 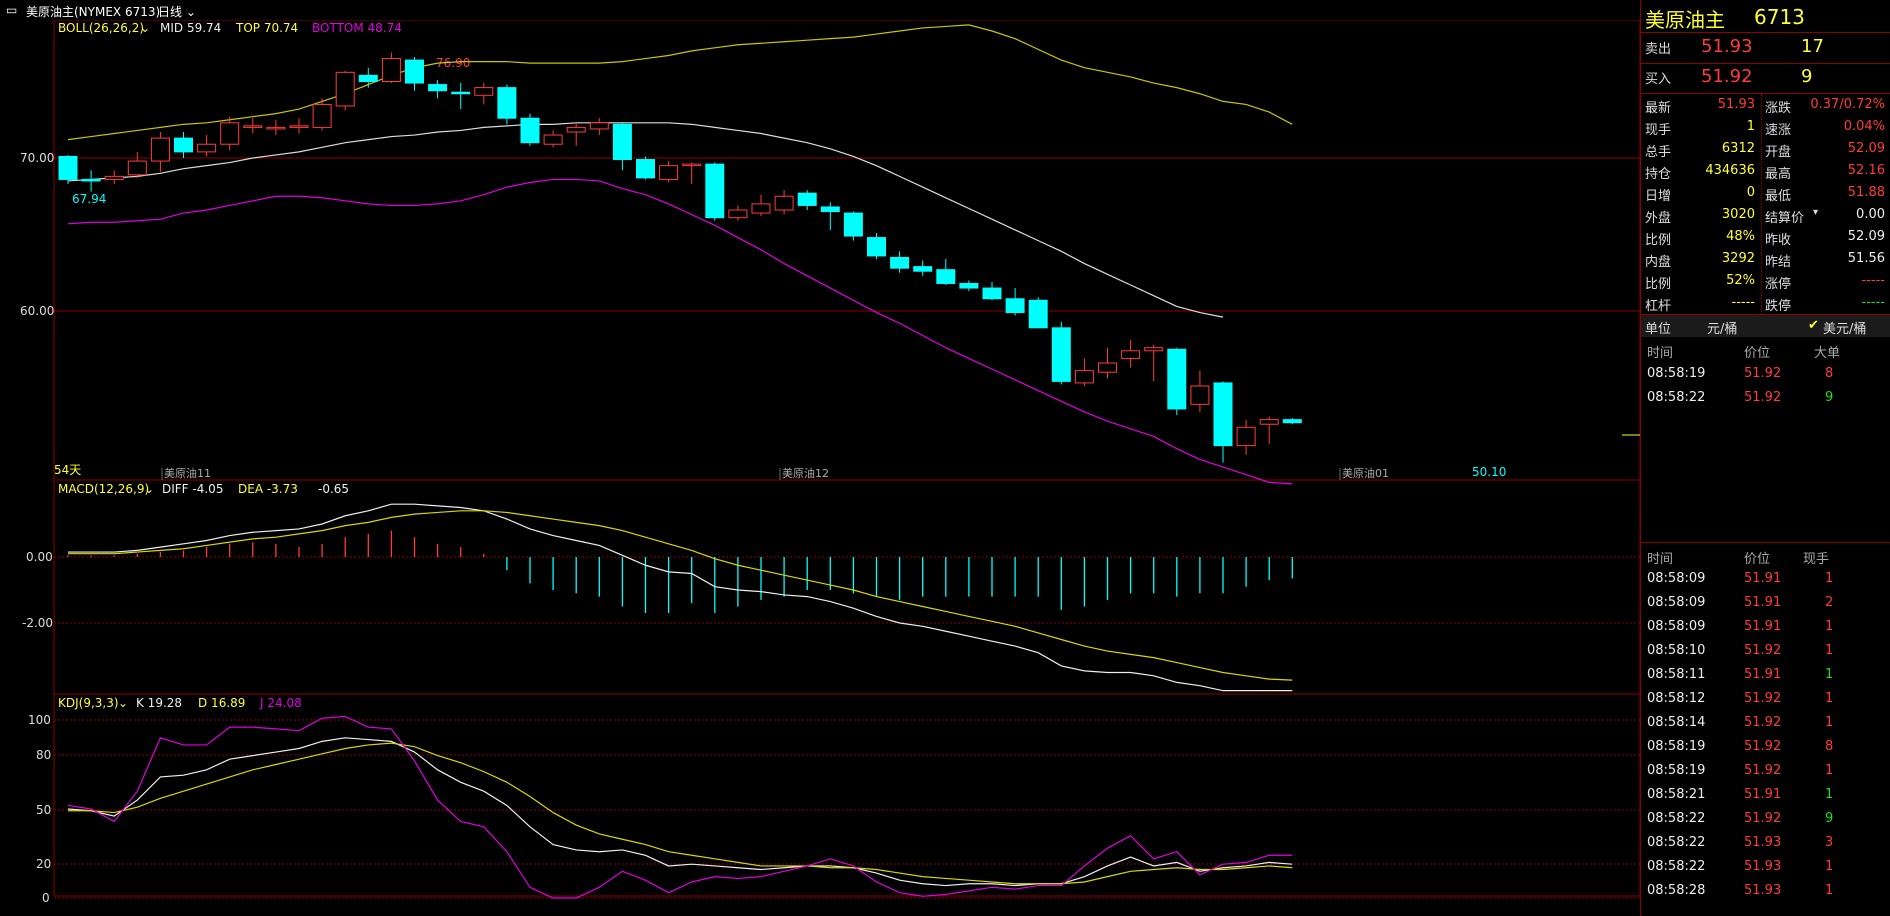 What do you see at coordinates (1660, 559) in the screenshot?
I see `tick-header-time: 时间` at bounding box center [1660, 559].